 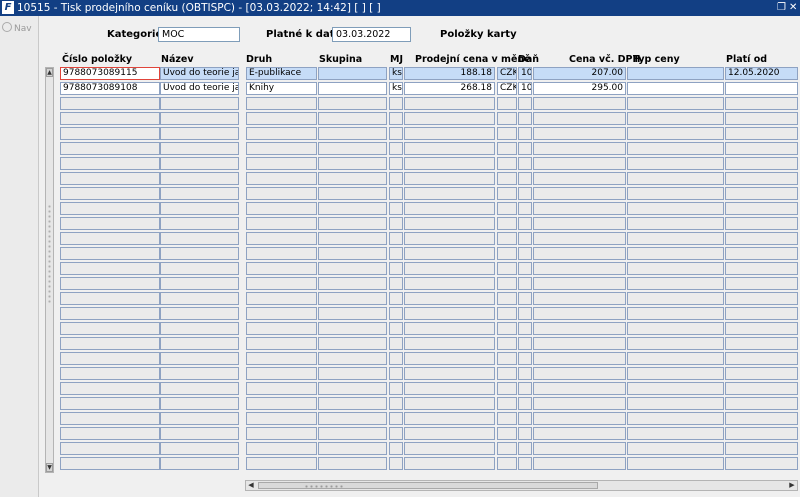 I want to click on cell-kind: Knihy, so click(x=281, y=88).